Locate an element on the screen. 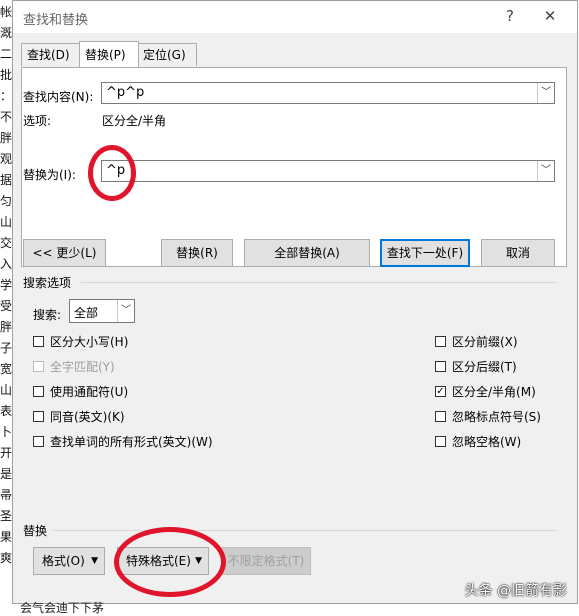 Image resolution: width=579 pixels, height=616 pixels. document-edge: 帐溉二批：不胖观据匀山交入学受胖子宽山表卜开是帚圣果爽 is located at coordinates (6, 306).